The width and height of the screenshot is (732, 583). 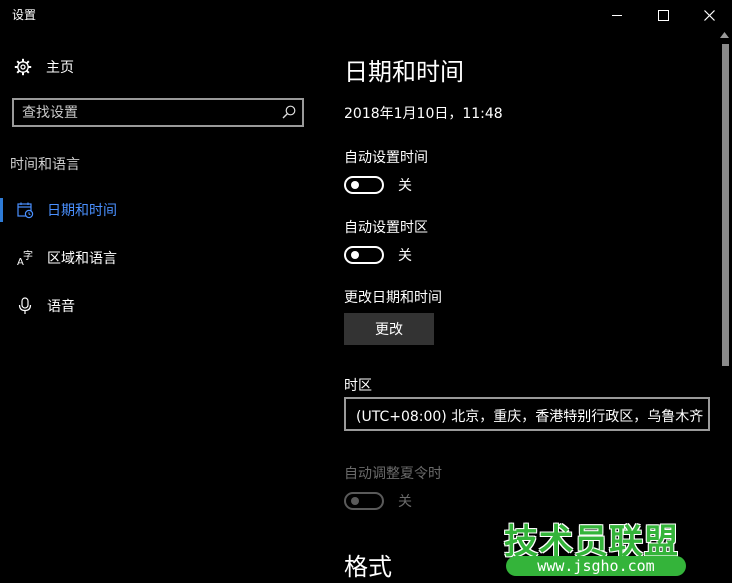 What do you see at coordinates (596, 566) in the screenshot?
I see `watermark-url: www.jsgho.com` at bounding box center [596, 566].